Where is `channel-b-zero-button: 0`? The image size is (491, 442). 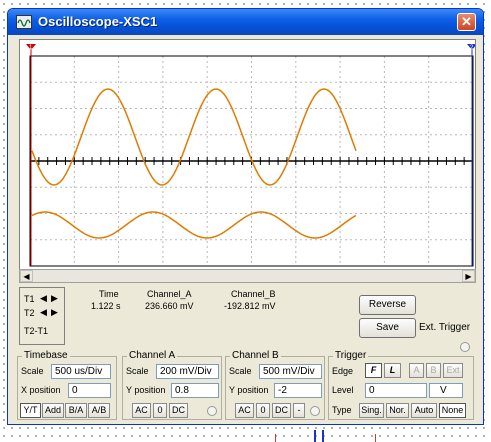 channel-b-zero-button: 0 is located at coordinates (263, 410).